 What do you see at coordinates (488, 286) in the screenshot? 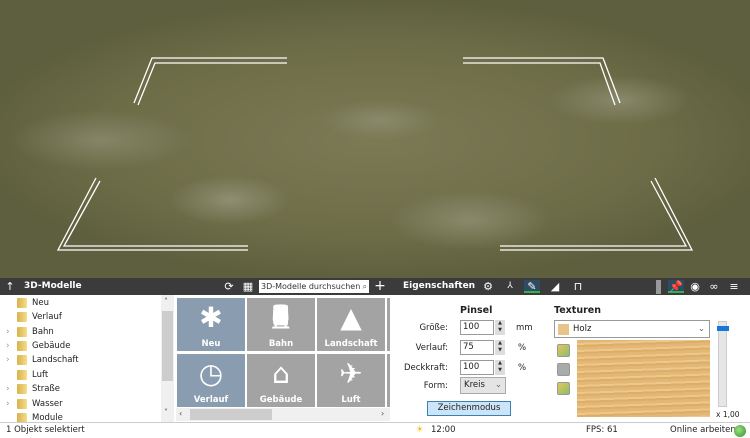
I see `gear-icon: ⚙` at bounding box center [488, 286].